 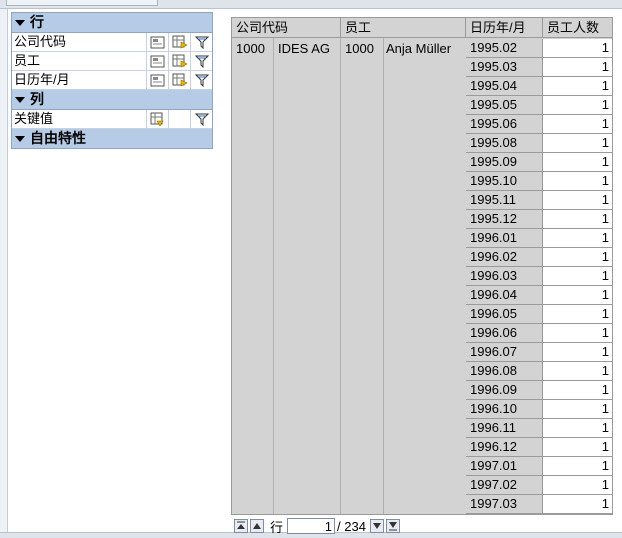 What do you see at coordinates (539, 162) in the screenshot?
I see `table-row: 1995.09 1` at bounding box center [539, 162].